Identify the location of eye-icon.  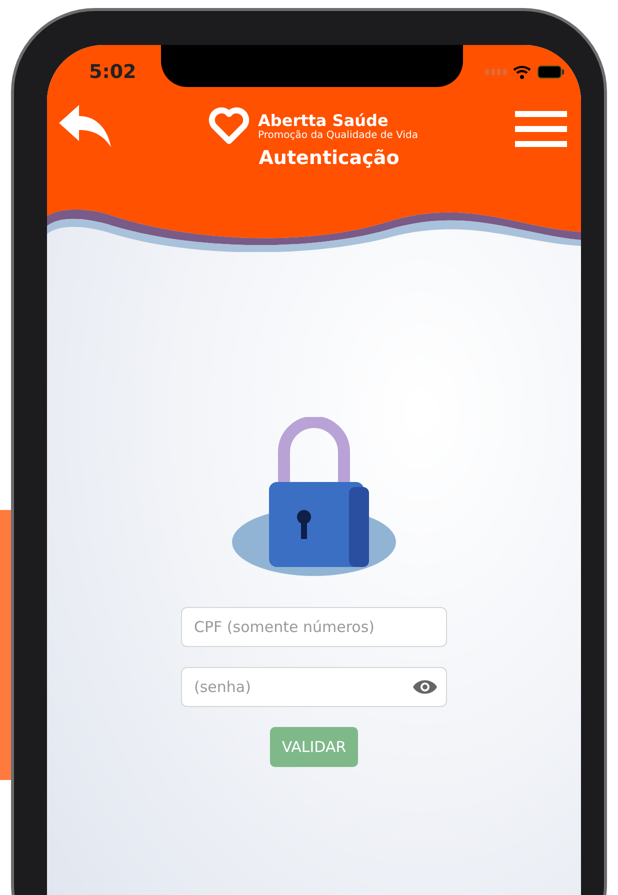
(425, 687).